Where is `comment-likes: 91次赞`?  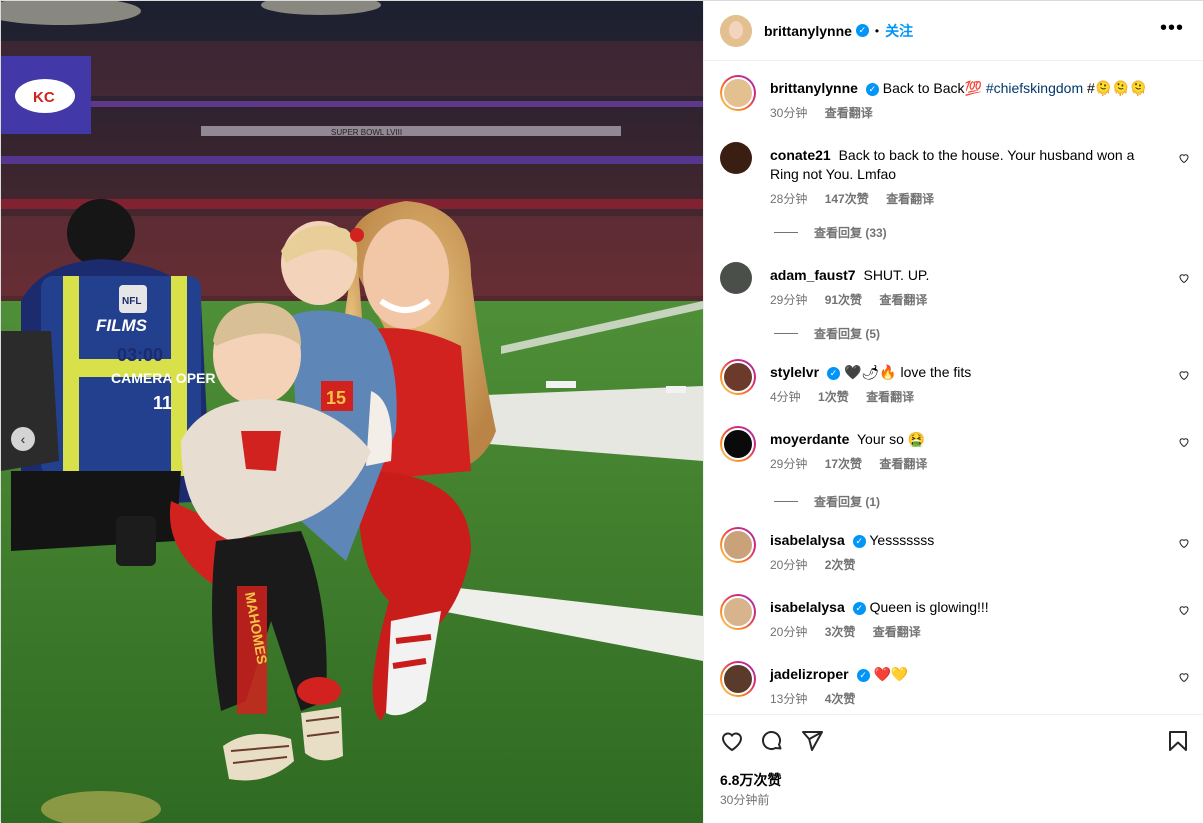
comment-likes: 91次赞 is located at coordinates (843, 300).